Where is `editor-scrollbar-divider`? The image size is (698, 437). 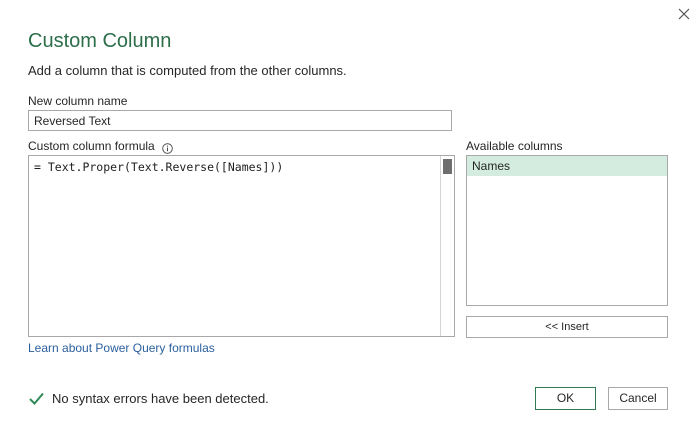 editor-scrollbar-divider is located at coordinates (440, 246).